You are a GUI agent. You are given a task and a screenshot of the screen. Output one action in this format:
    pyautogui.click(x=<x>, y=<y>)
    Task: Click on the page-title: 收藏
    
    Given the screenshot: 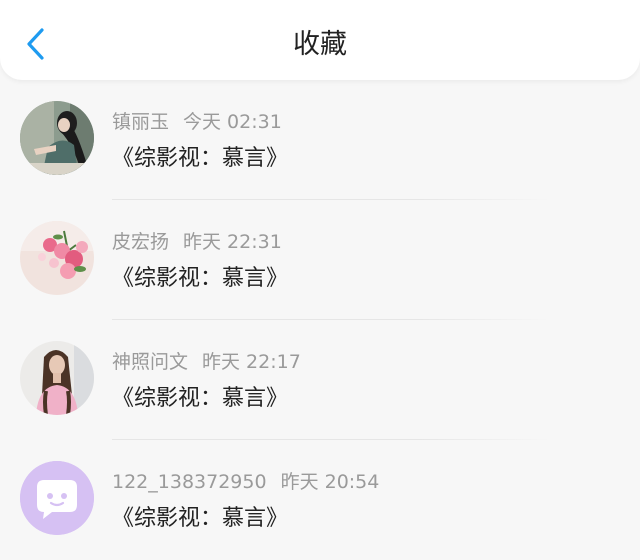 What is the action you would take?
    pyautogui.click(x=320, y=44)
    